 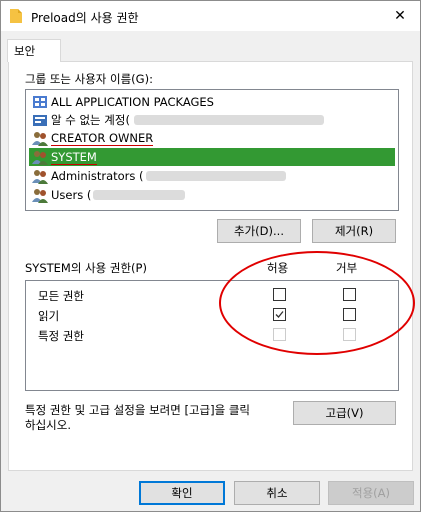 I want to click on window-title: Preload의 사용 권한, so click(x=85, y=18).